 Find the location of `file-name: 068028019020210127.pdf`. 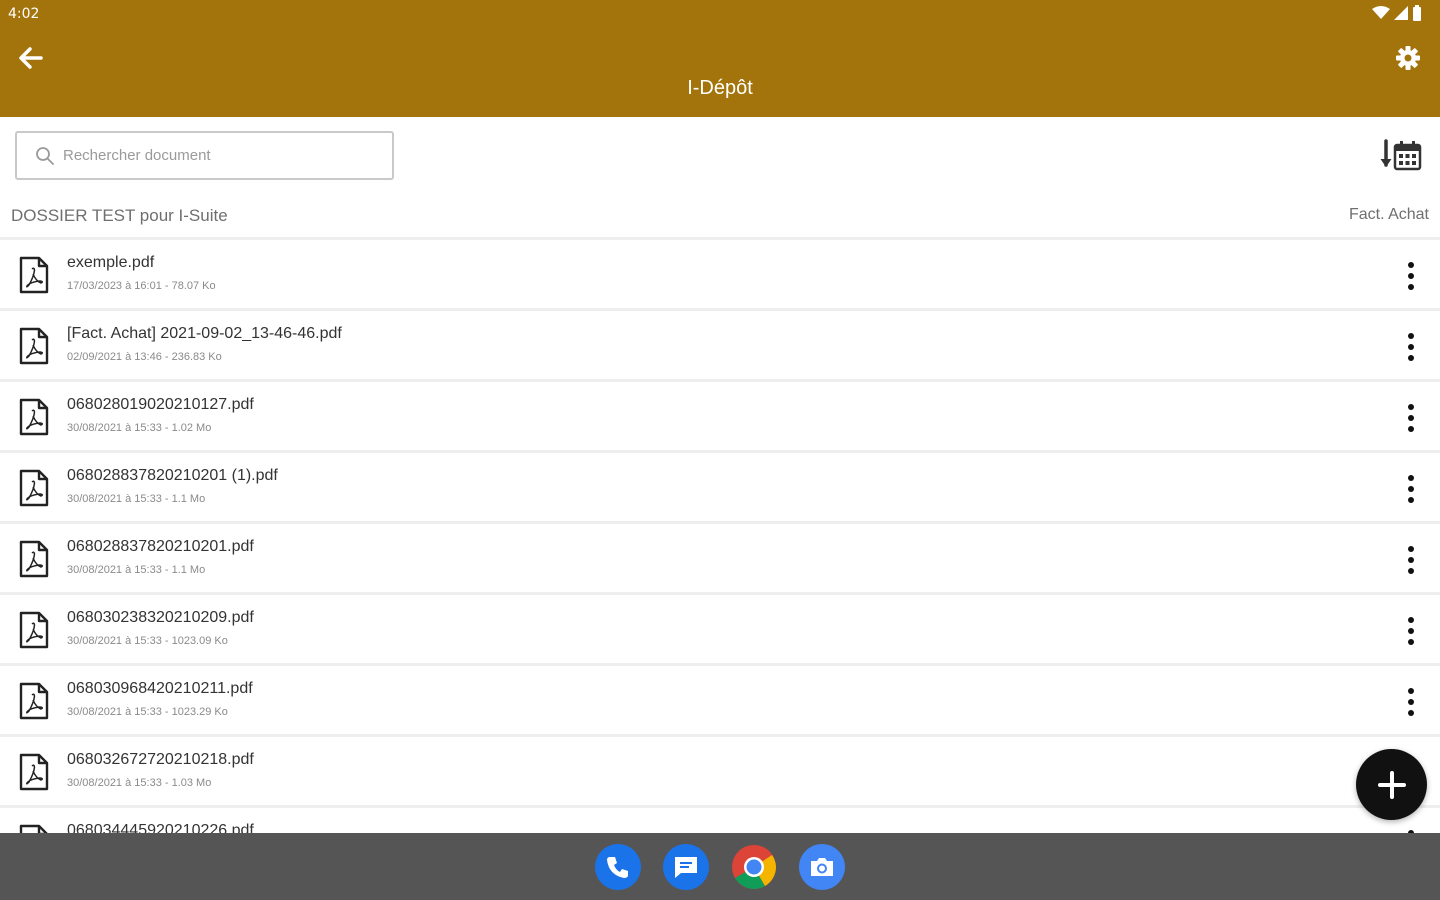

file-name: 068028019020210127.pdf is located at coordinates (160, 404).